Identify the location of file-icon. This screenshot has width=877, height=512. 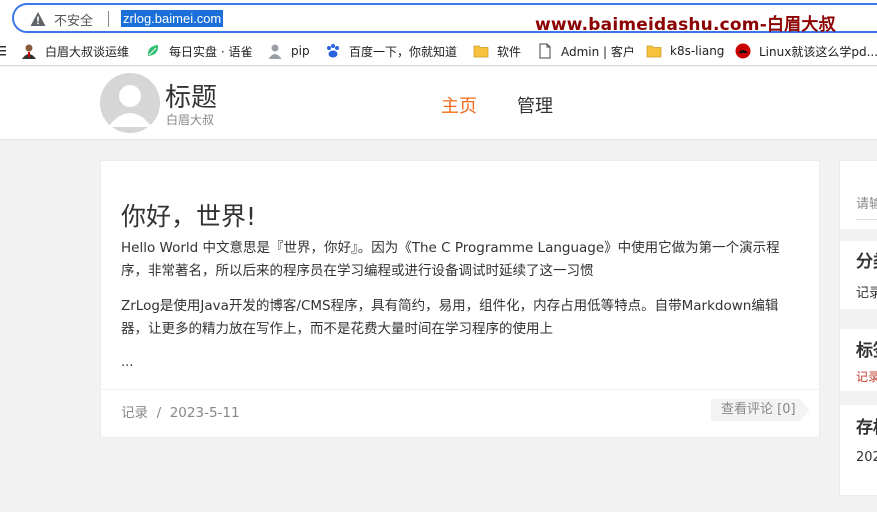
(545, 51).